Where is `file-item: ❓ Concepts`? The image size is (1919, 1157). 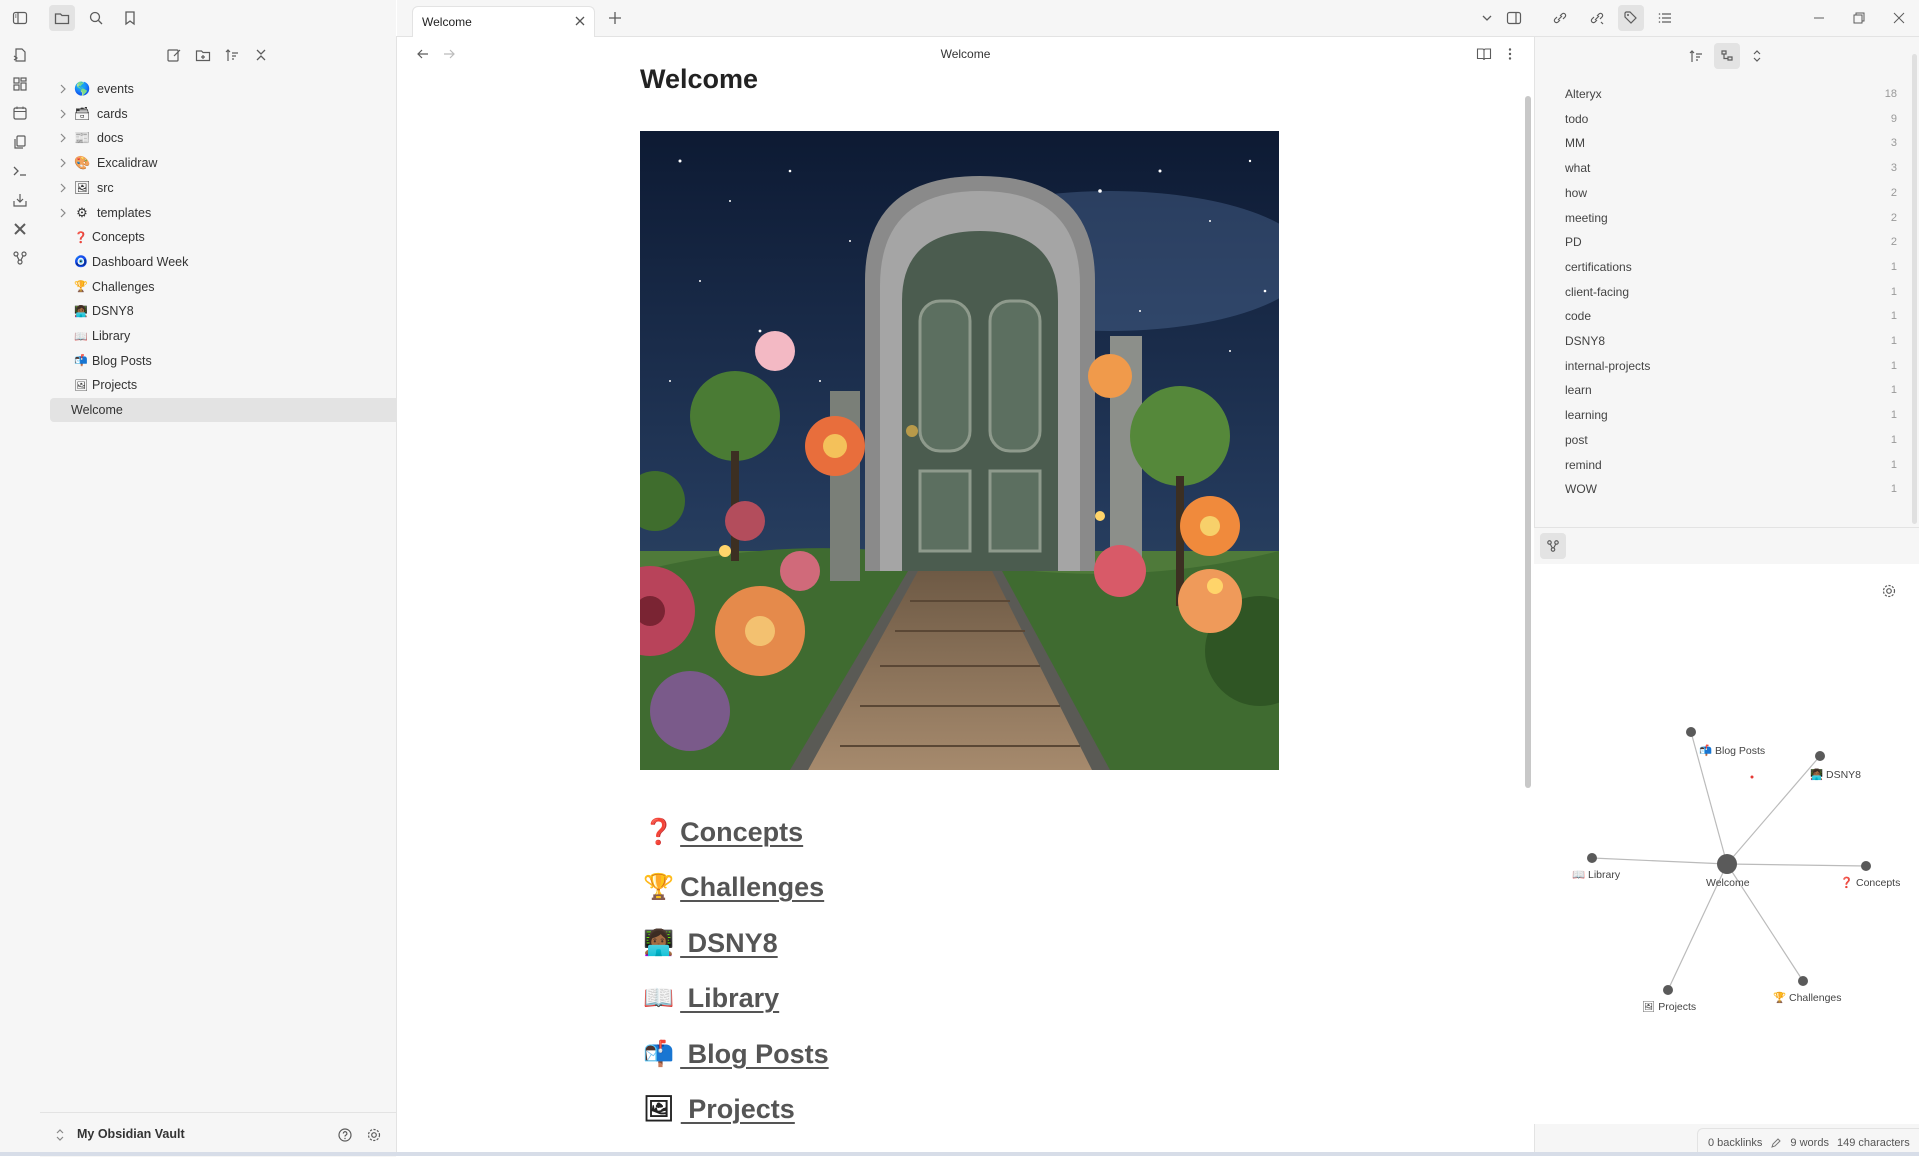 file-item: ❓ Concepts is located at coordinates (218, 237).